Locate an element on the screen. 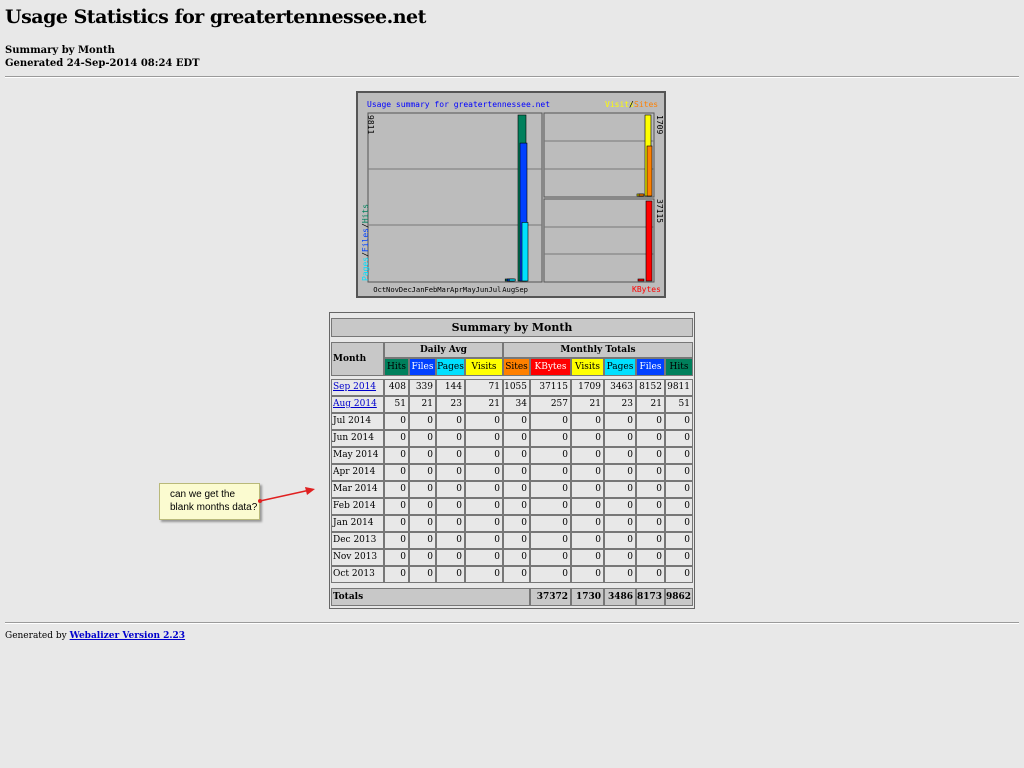 Image resolution: width=1024 pixels, height=768 pixels. table-cell: 71 is located at coordinates (484, 387).